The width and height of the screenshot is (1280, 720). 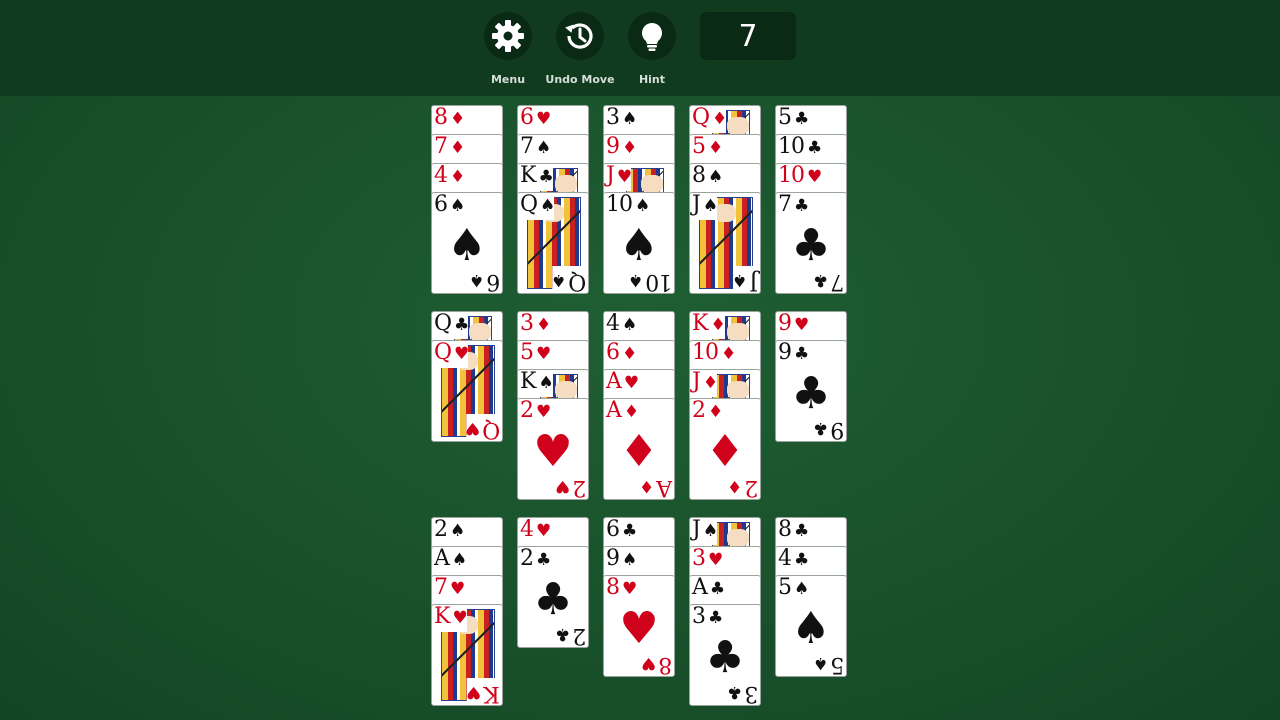 I want to click on playing-card: 6 ♠ ♠ 6♠, so click(x=467, y=243).